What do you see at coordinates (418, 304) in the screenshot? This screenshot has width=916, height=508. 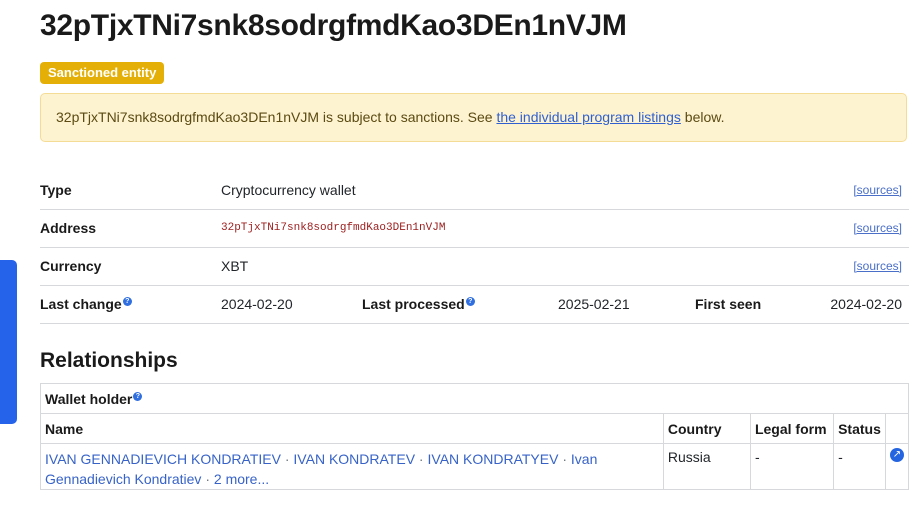 I see `last-processed-label: Last processed?` at bounding box center [418, 304].